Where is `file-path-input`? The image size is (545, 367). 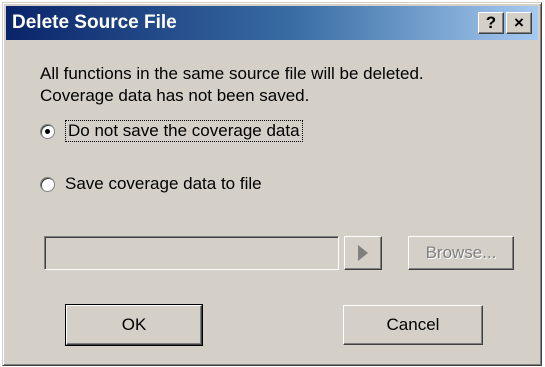 file-path-input is located at coordinates (191, 253).